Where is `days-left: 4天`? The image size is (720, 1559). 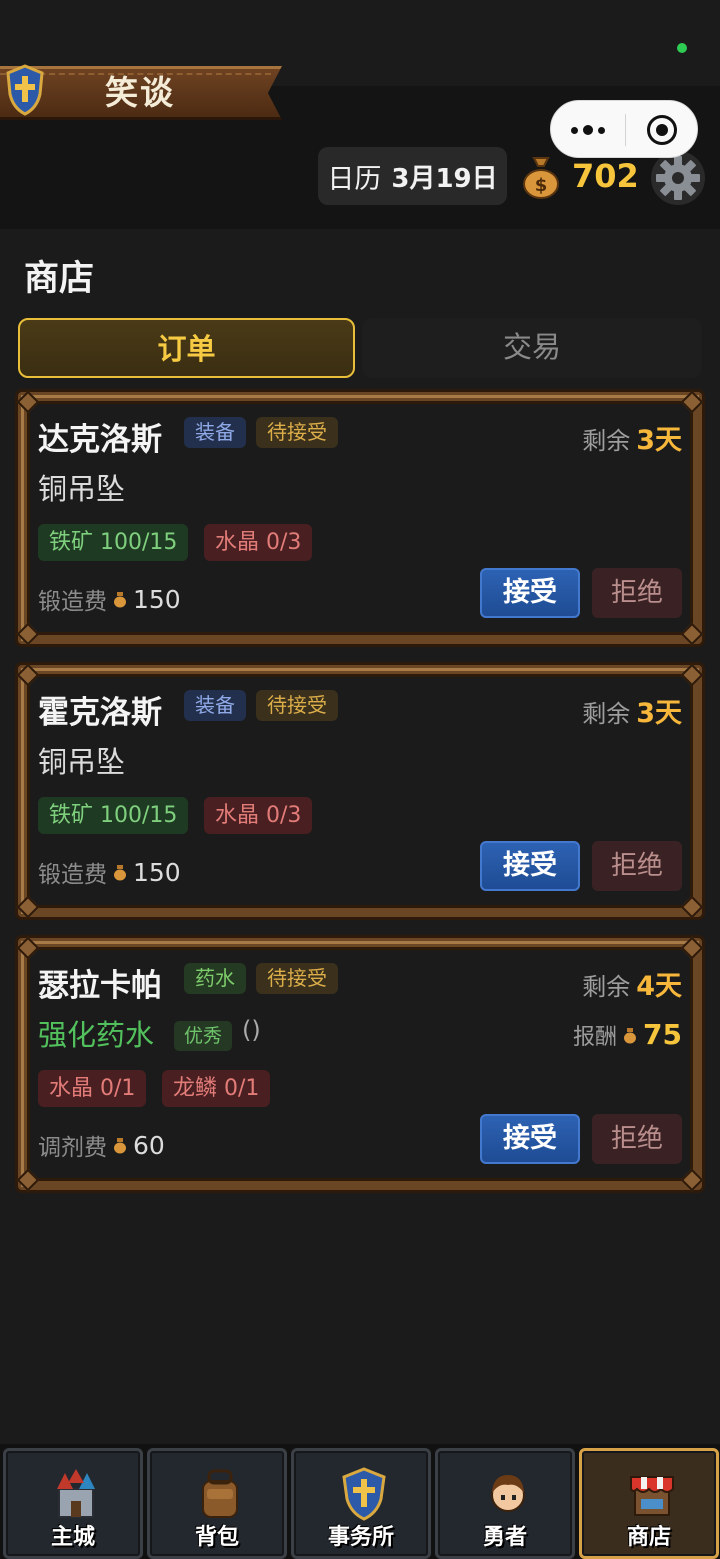
days-left: 4天 is located at coordinates (659, 986).